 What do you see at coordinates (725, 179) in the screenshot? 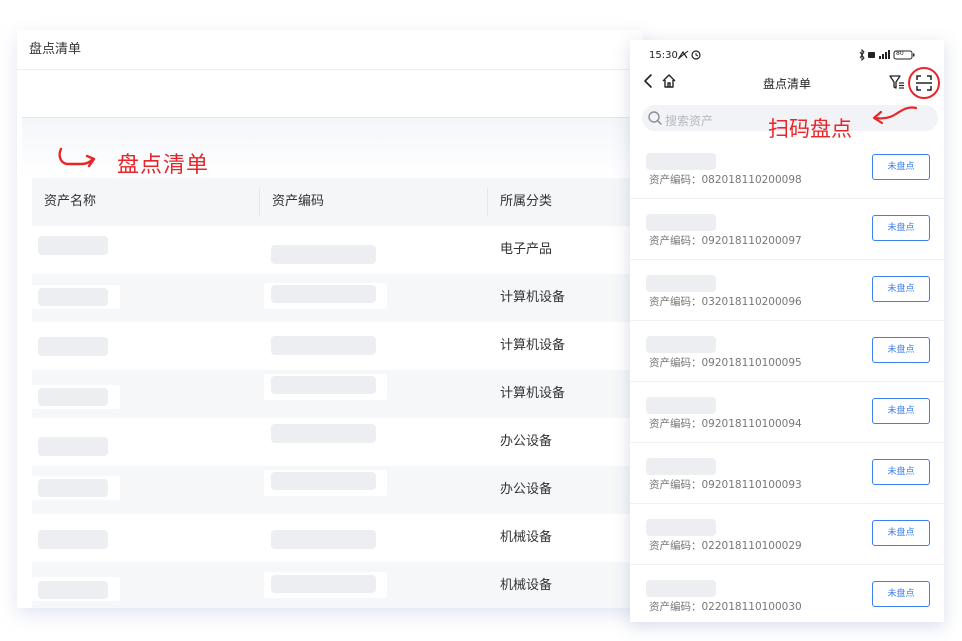
I see `asset-code: 资产编码：082018110200098` at bounding box center [725, 179].